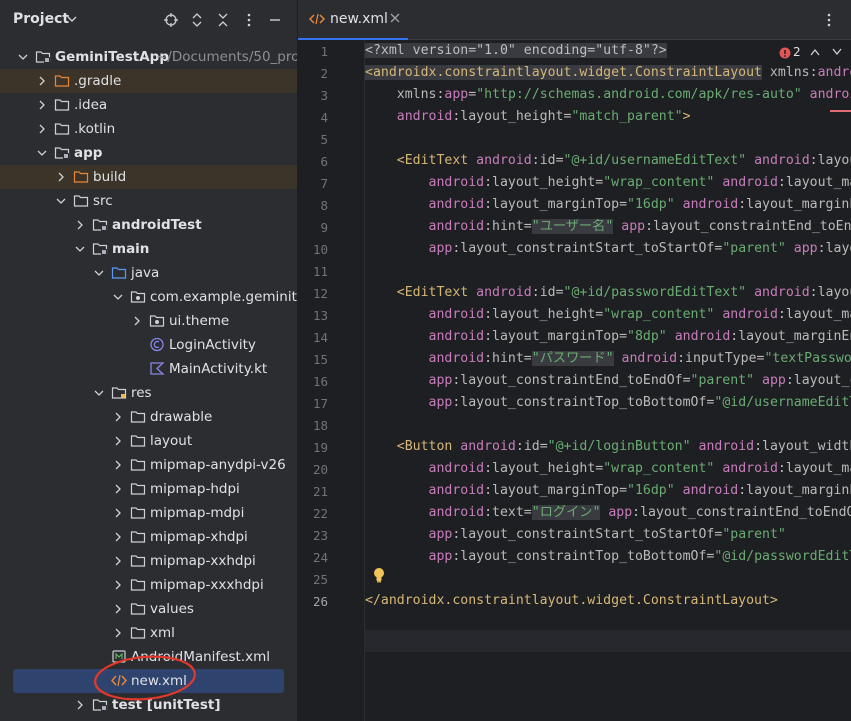 The width and height of the screenshot is (851, 721). What do you see at coordinates (148, 513) in the screenshot?
I see `tree-item: mipmap-mdpi` at bounding box center [148, 513].